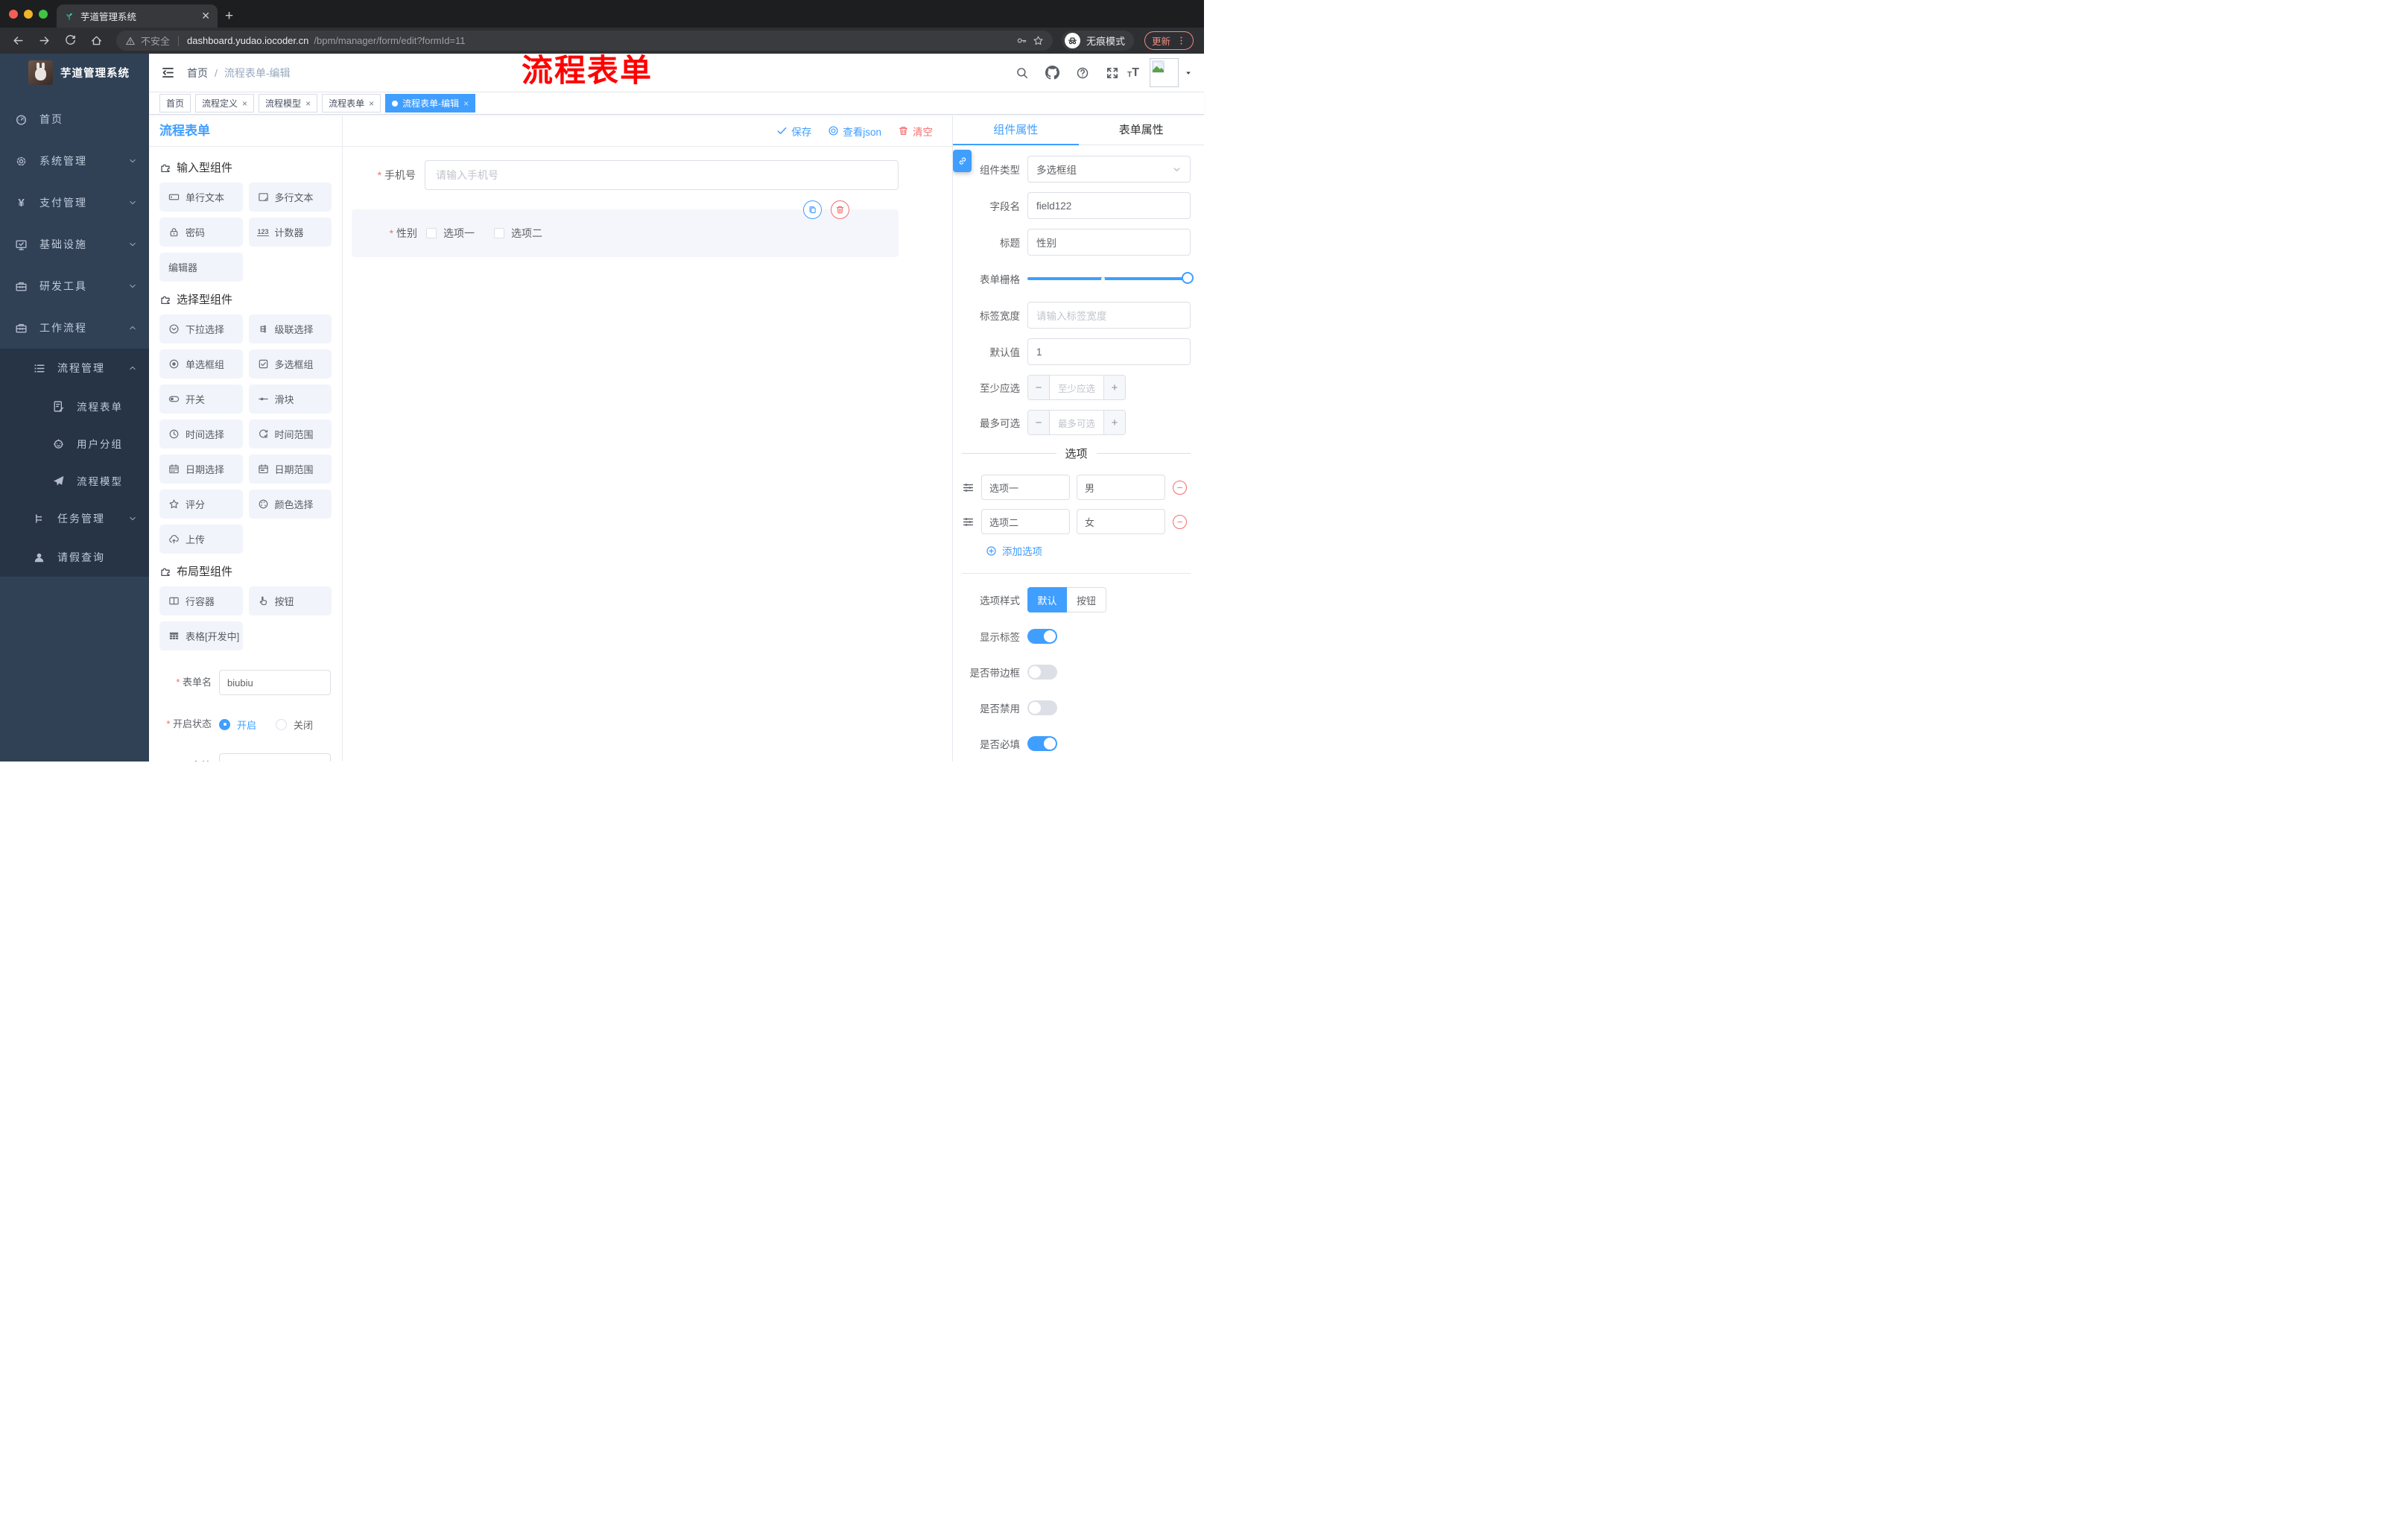 The width and height of the screenshot is (2408, 1523). Describe the element at coordinates (1022, 73) in the screenshot. I see `search-icon` at that location.